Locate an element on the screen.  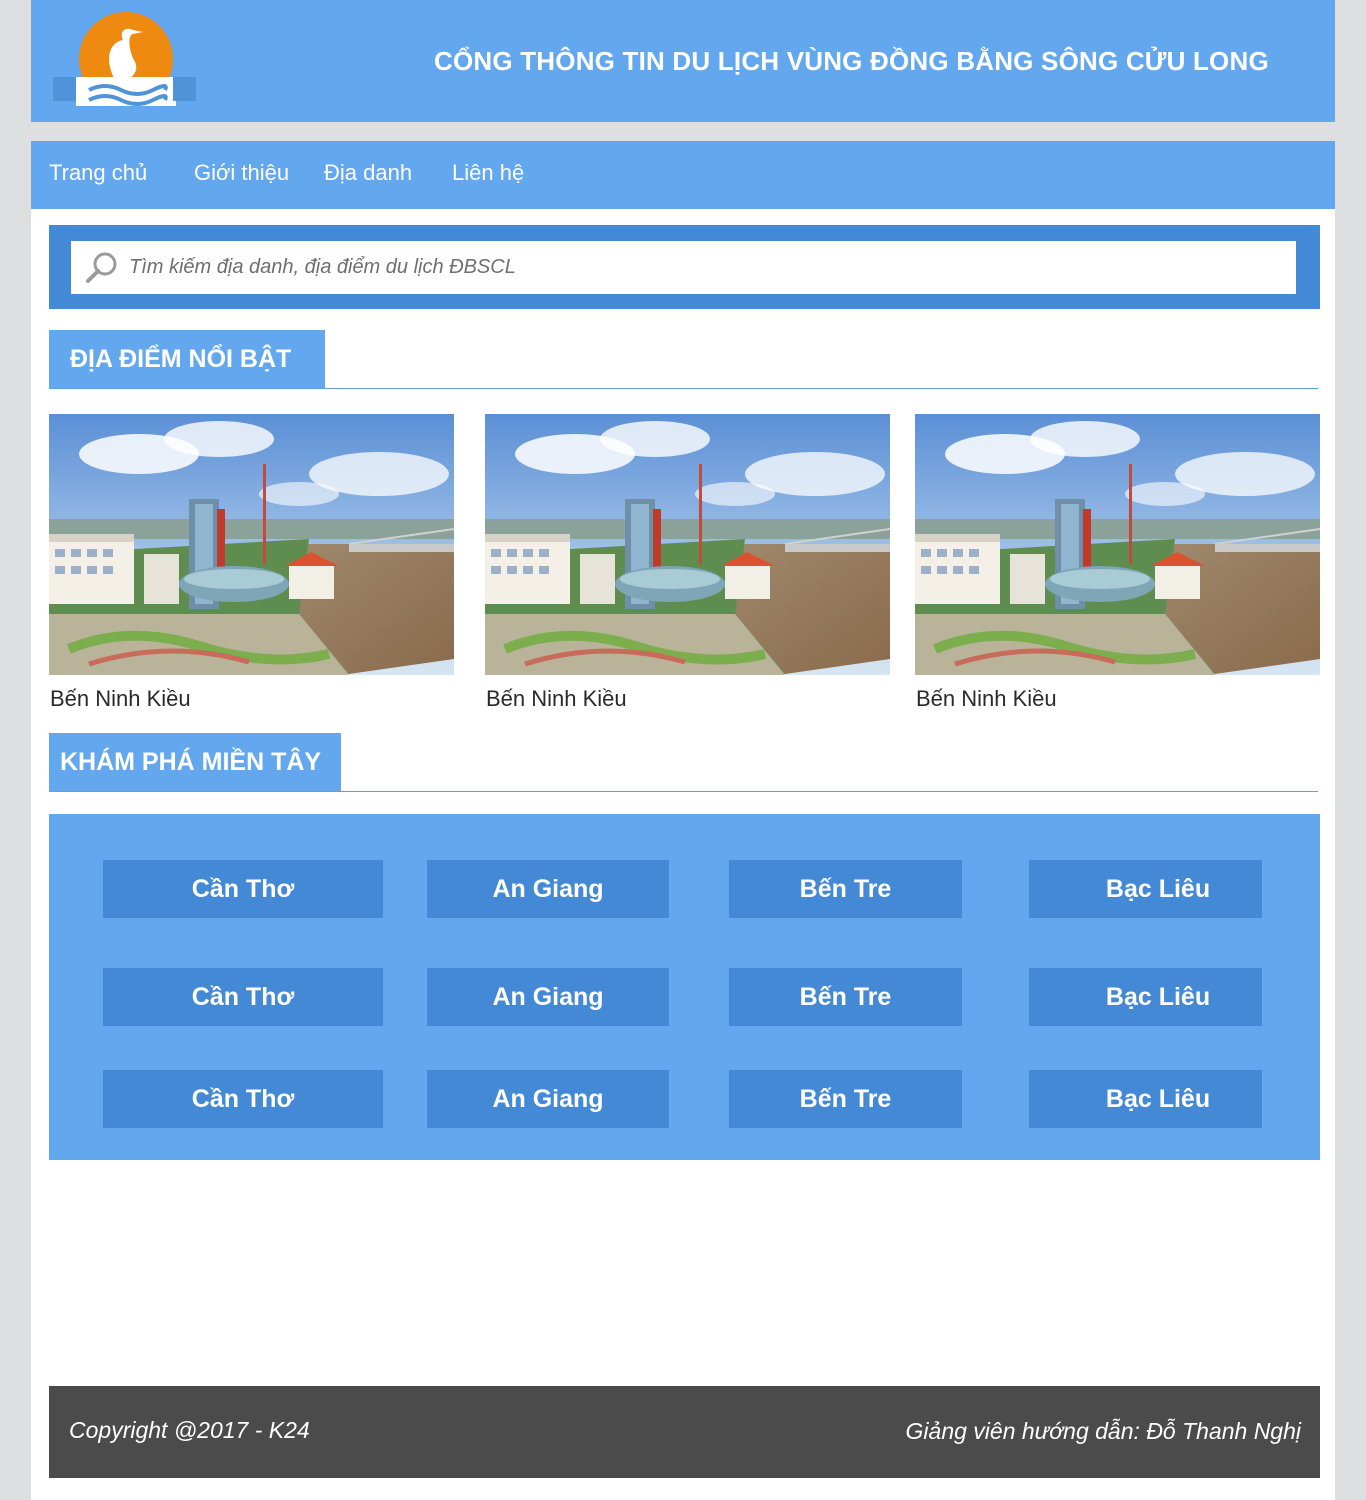
main-nav: Trang chủ Giới thiệu Địa danh Liên hệ is located at coordinates (683, 175).